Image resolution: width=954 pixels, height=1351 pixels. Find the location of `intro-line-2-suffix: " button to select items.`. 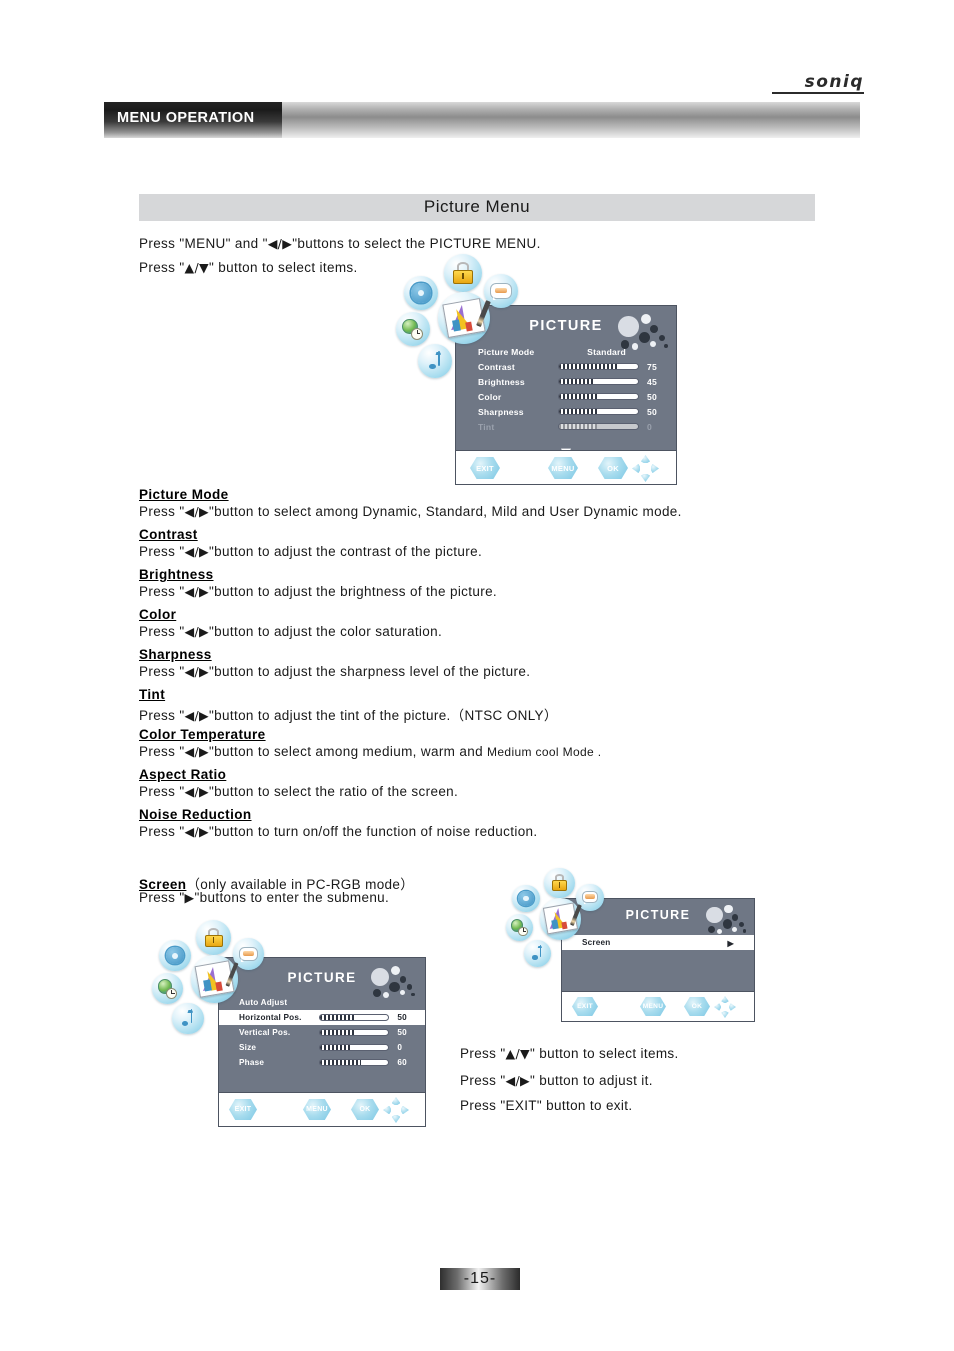

intro-line-2-suffix: " button to select items. is located at coordinates (283, 267).